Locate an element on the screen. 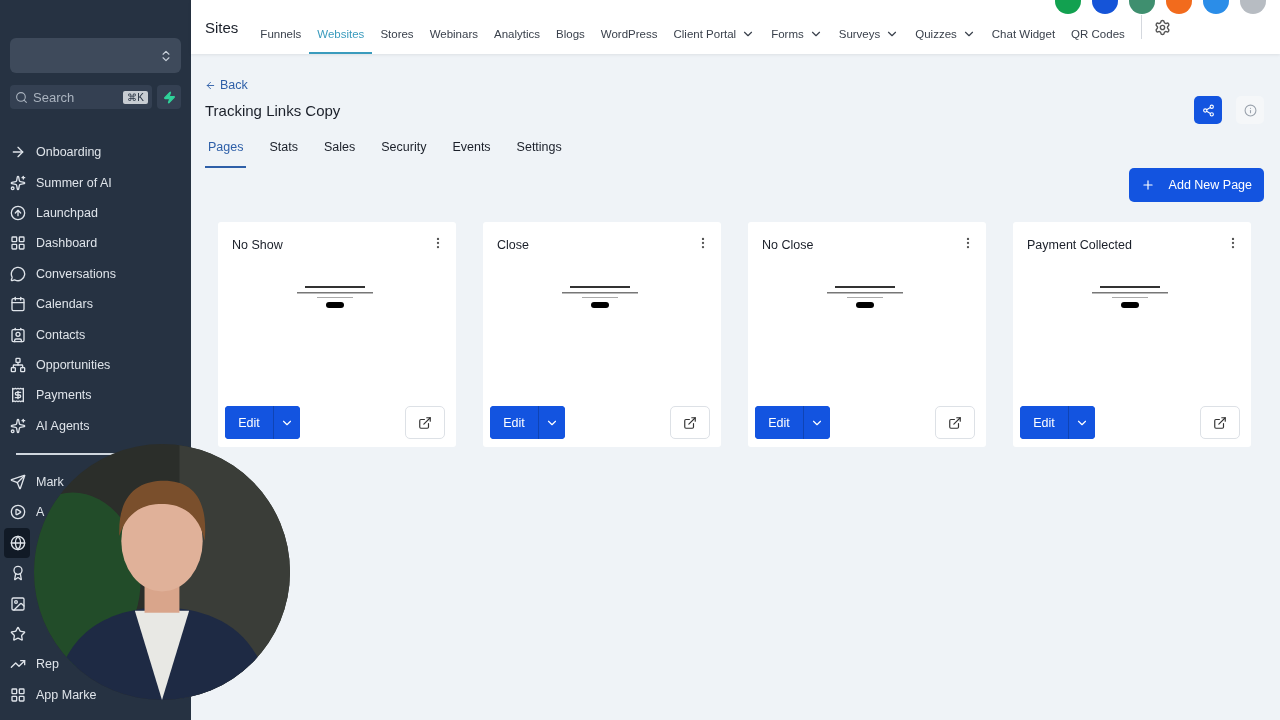  sidebar-item: Calendars is located at coordinates (50, 304).